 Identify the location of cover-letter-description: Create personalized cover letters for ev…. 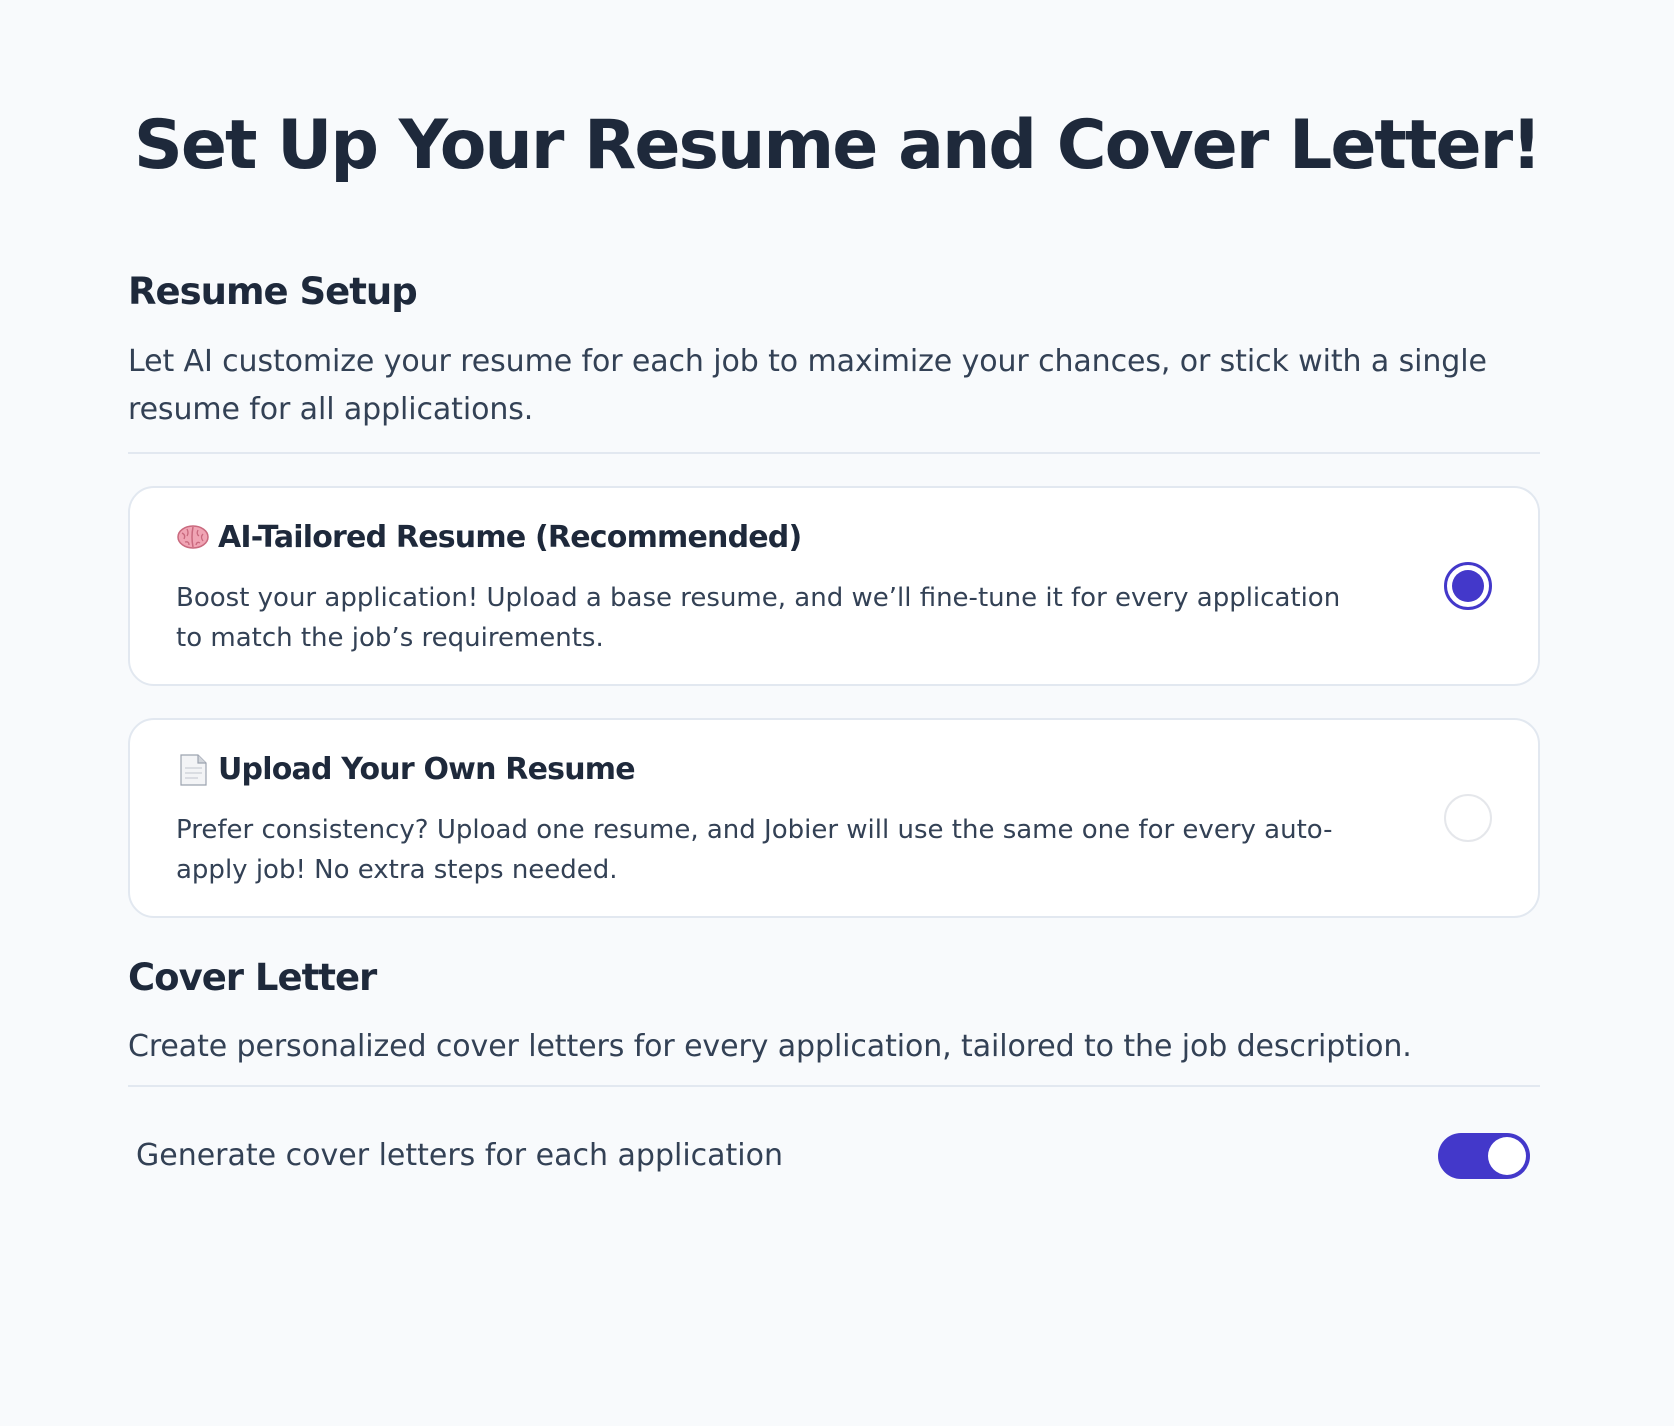
(770, 1046).